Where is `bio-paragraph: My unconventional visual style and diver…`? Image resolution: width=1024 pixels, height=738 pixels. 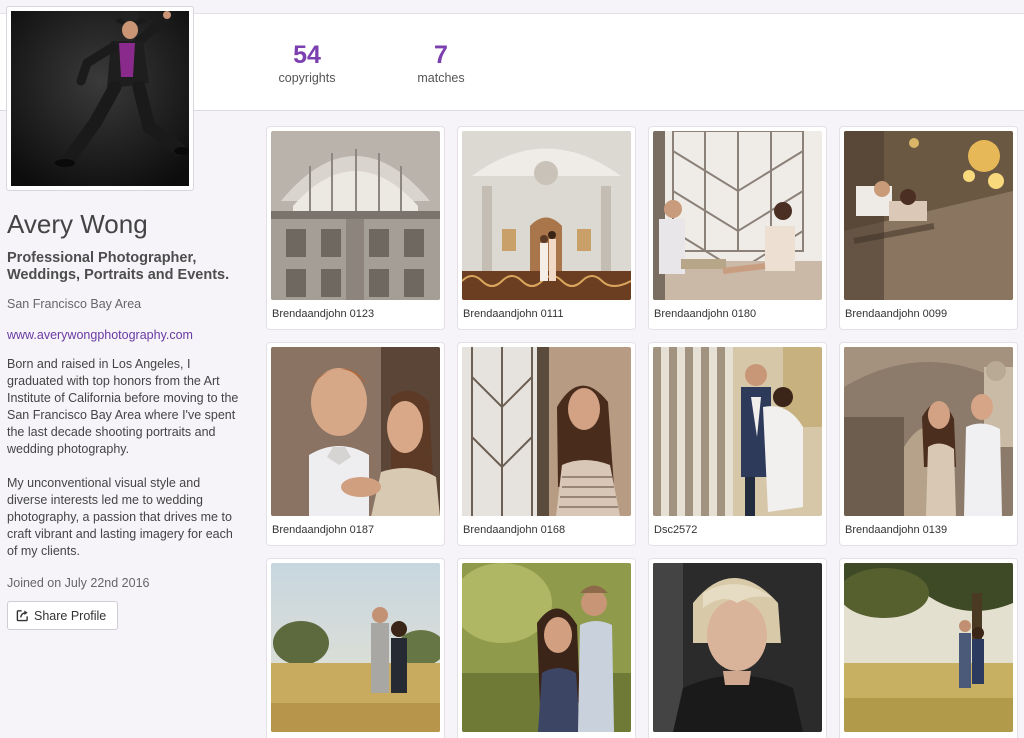
bio-paragraph: My unconventional visual style and diver… is located at coordinates (120, 517).